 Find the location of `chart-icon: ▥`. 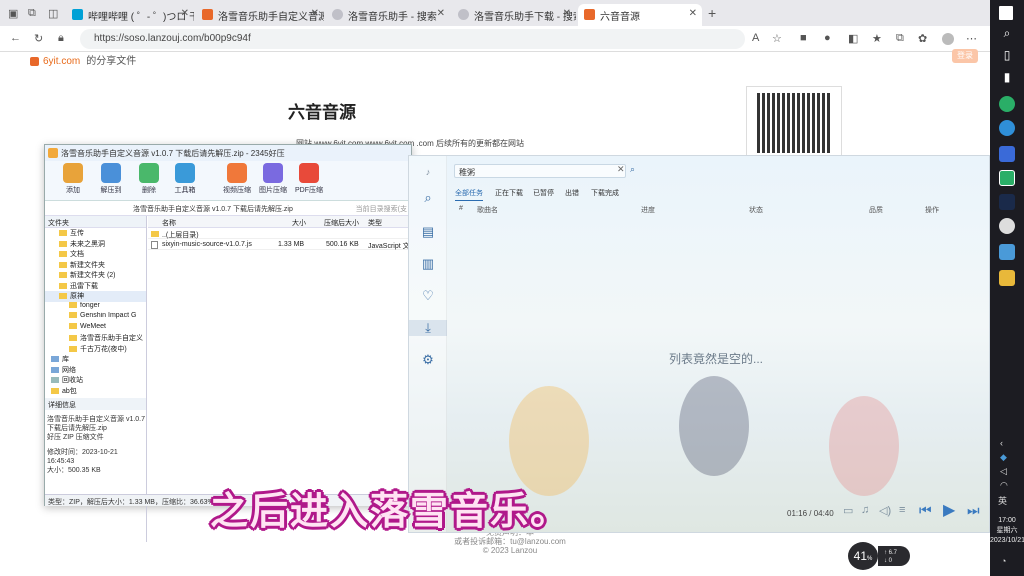

chart-icon: ▥ is located at coordinates (428, 264).